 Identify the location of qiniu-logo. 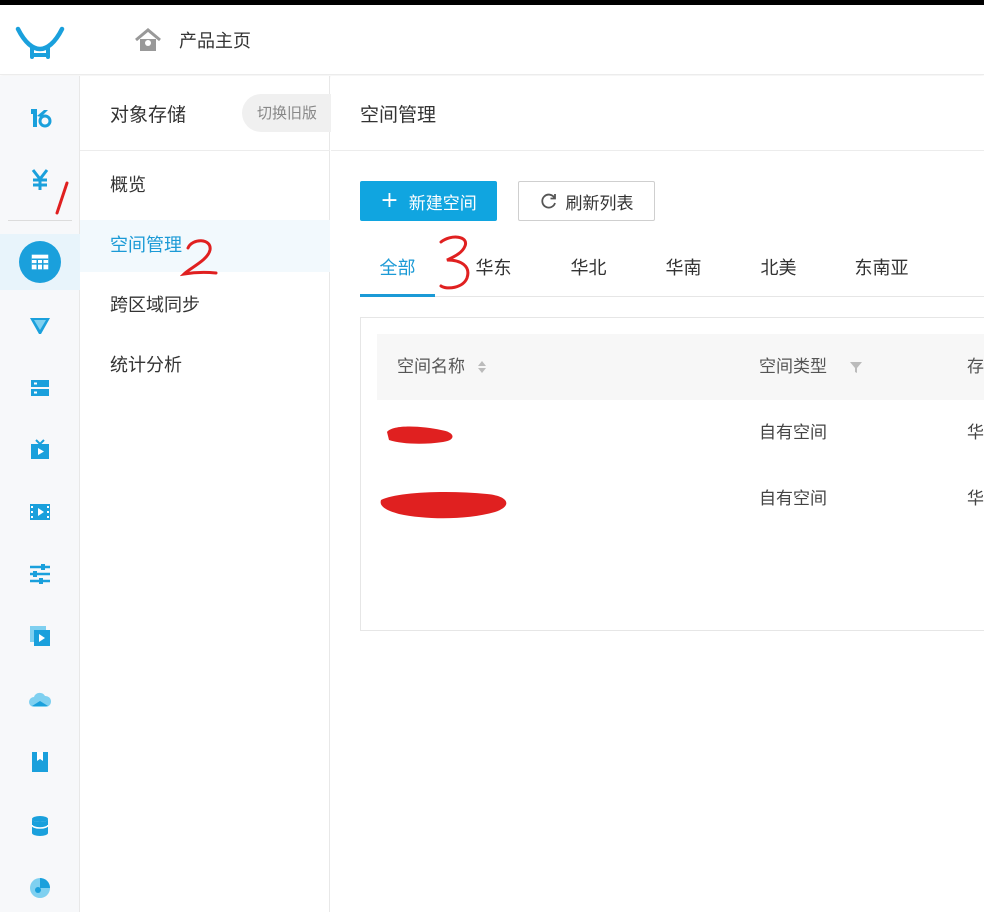
(40, 42).